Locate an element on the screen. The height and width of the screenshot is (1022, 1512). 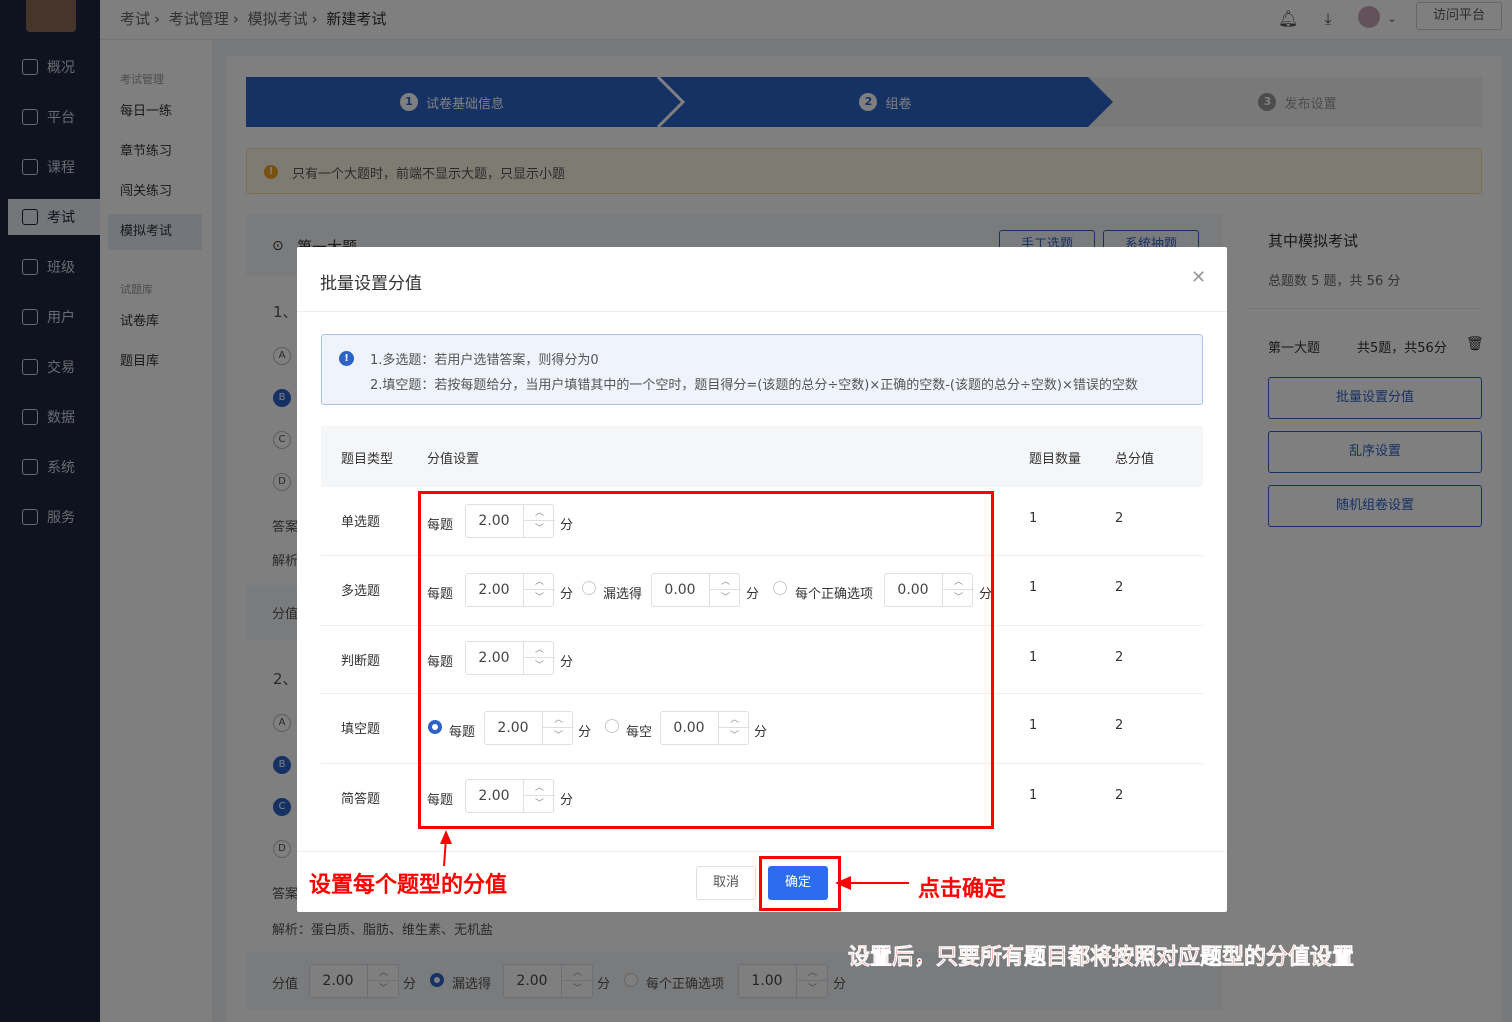
header-count: 题目数量 is located at coordinates (1055, 459).